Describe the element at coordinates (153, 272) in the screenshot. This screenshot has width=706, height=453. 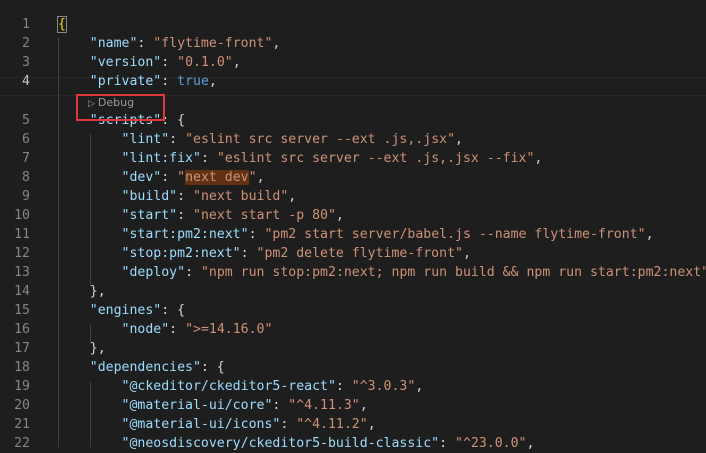
I see `code-token: "deploy"` at that location.